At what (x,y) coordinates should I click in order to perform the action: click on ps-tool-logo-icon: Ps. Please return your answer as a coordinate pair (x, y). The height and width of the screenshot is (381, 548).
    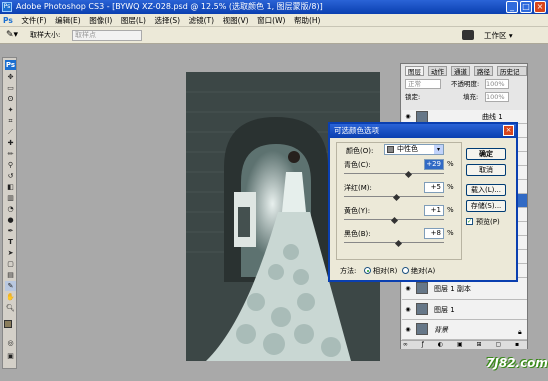
    Looking at the image, I should click on (10, 65).